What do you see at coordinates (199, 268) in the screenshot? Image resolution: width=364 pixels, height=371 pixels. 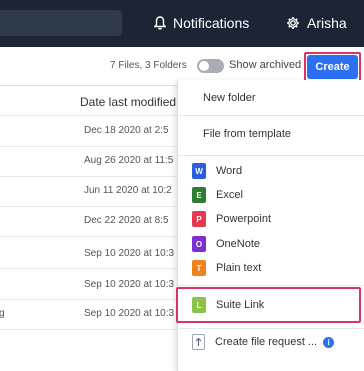 I see `plain-text-icon: T` at bounding box center [199, 268].